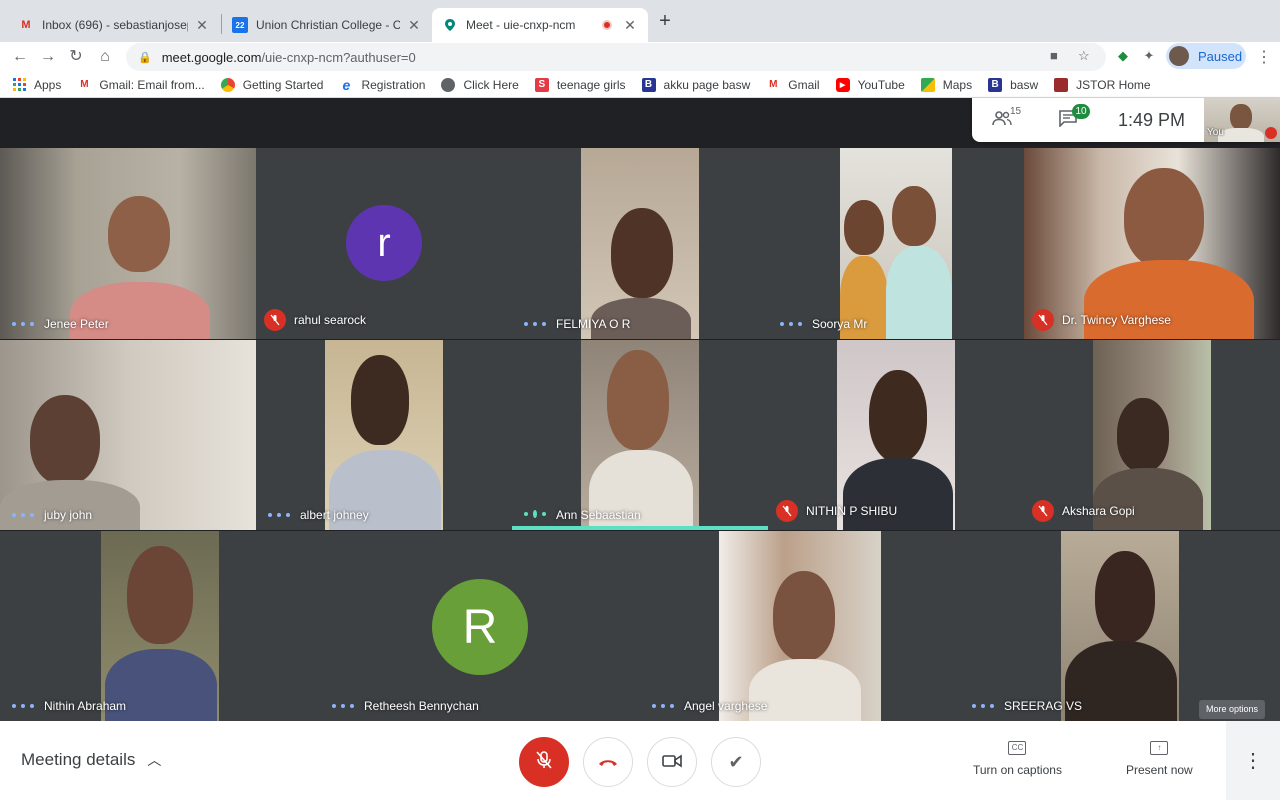  Describe the element at coordinates (1061, 84) in the screenshot. I see `jstor-icon` at that location.